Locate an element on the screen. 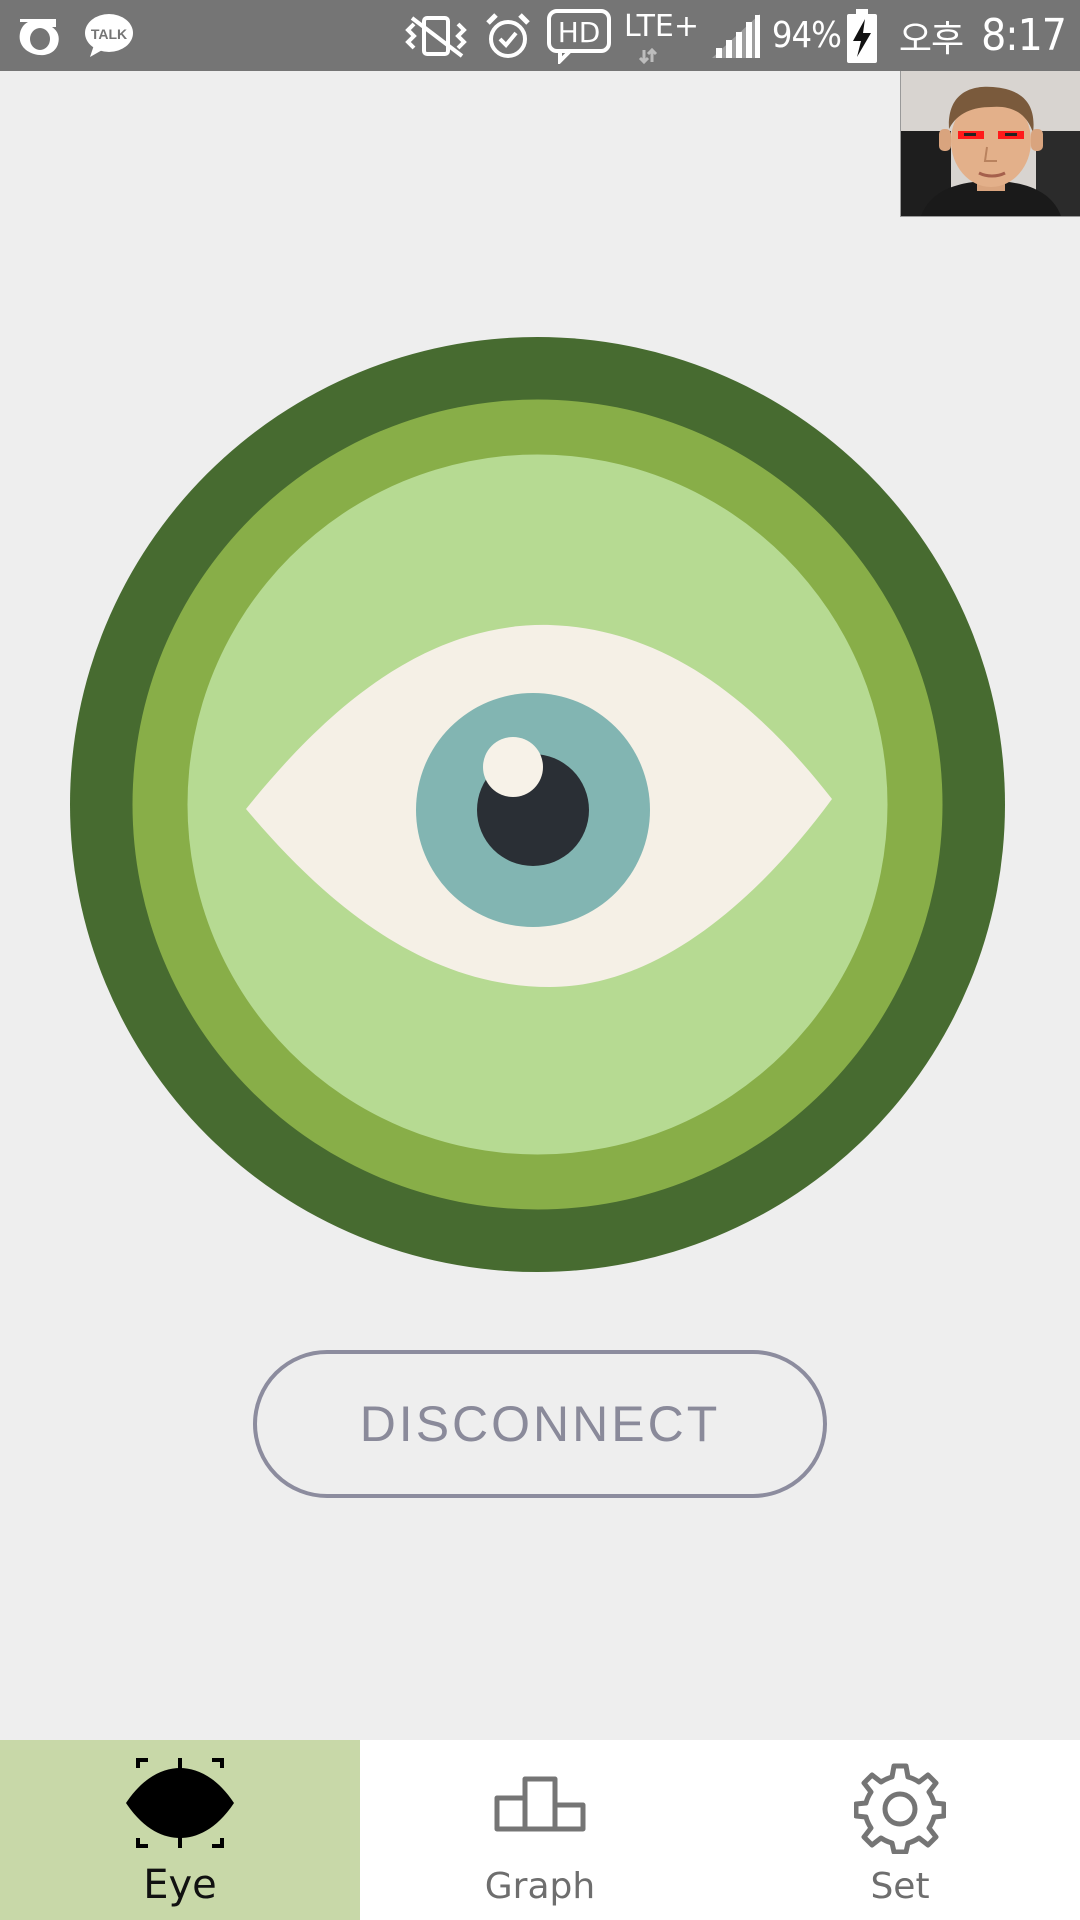  status-bar-right: HD LTE+ 94% 오후 8:17 is located at coordinates (735, 35).